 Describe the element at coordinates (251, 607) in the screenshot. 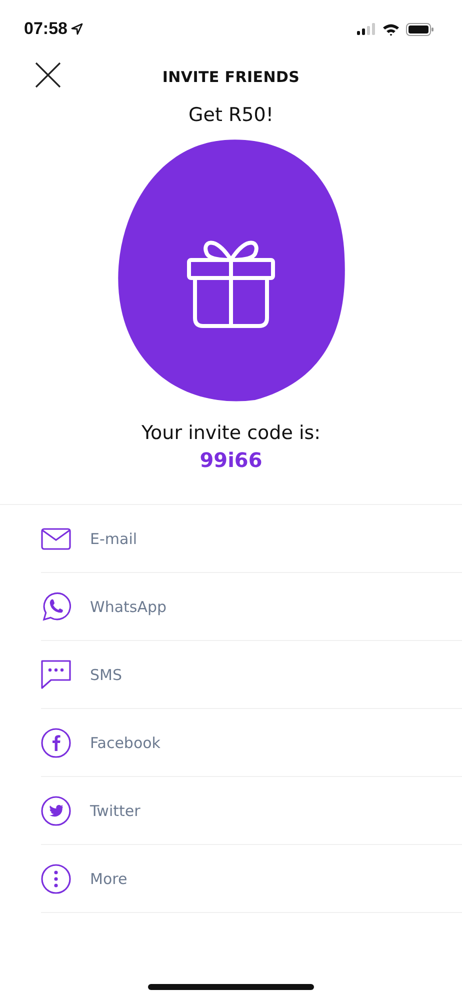

I see `share-option: WhatsApp` at that location.